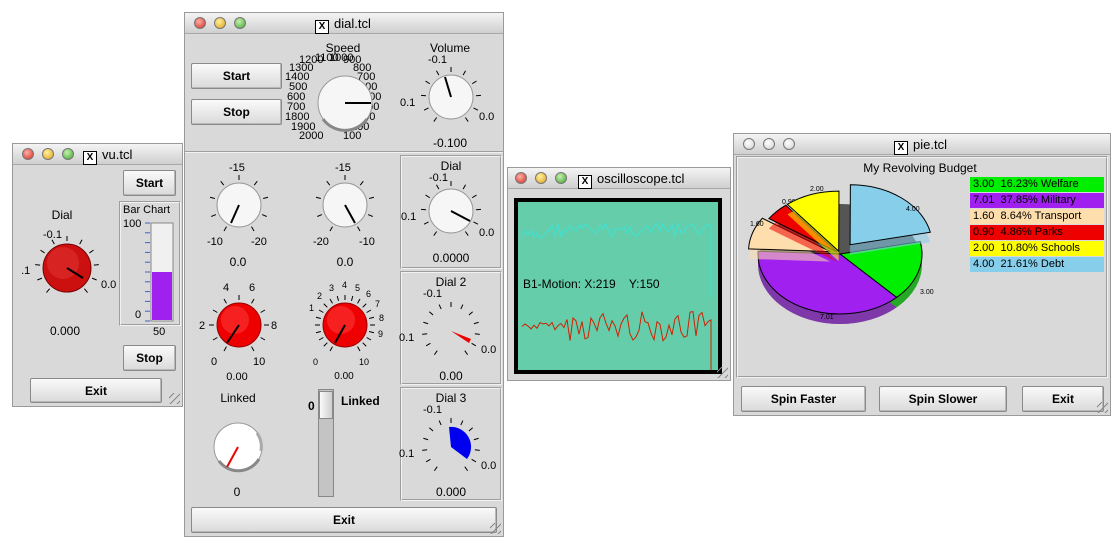 The image size is (1117, 545). I want to click on pie-chart-title: My Revolving Budget, so click(920, 168).